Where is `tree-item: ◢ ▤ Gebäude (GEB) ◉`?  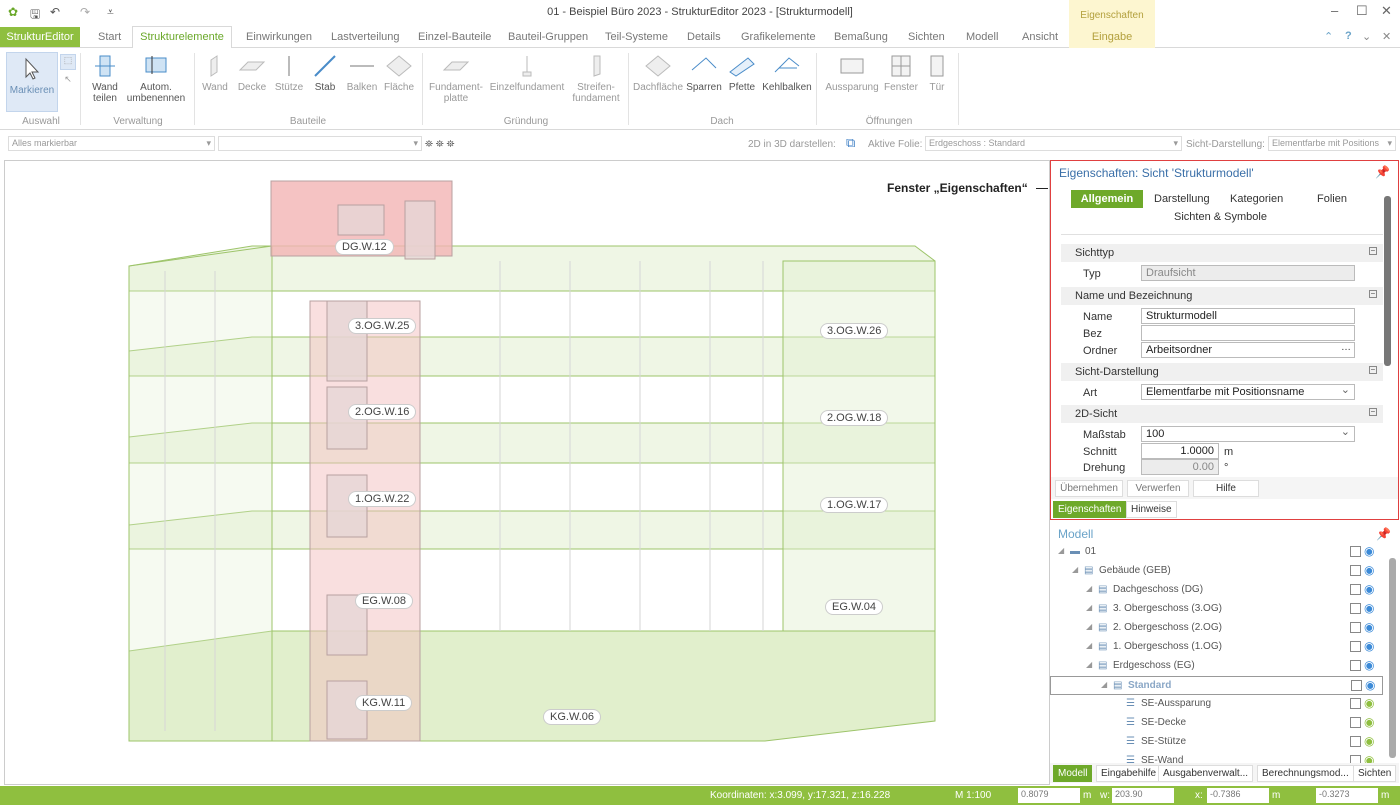 tree-item: ◢ ▤ Gebäude (GEB) ◉ is located at coordinates (1216, 571).